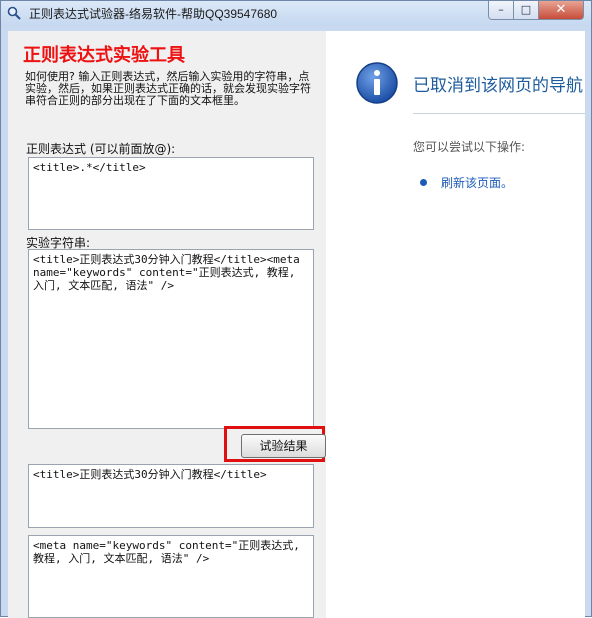 The height and width of the screenshot is (618, 592). What do you see at coordinates (104, 55) in the screenshot?
I see `app-heading: 正则表达式实验工具` at bounding box center [104, 55].